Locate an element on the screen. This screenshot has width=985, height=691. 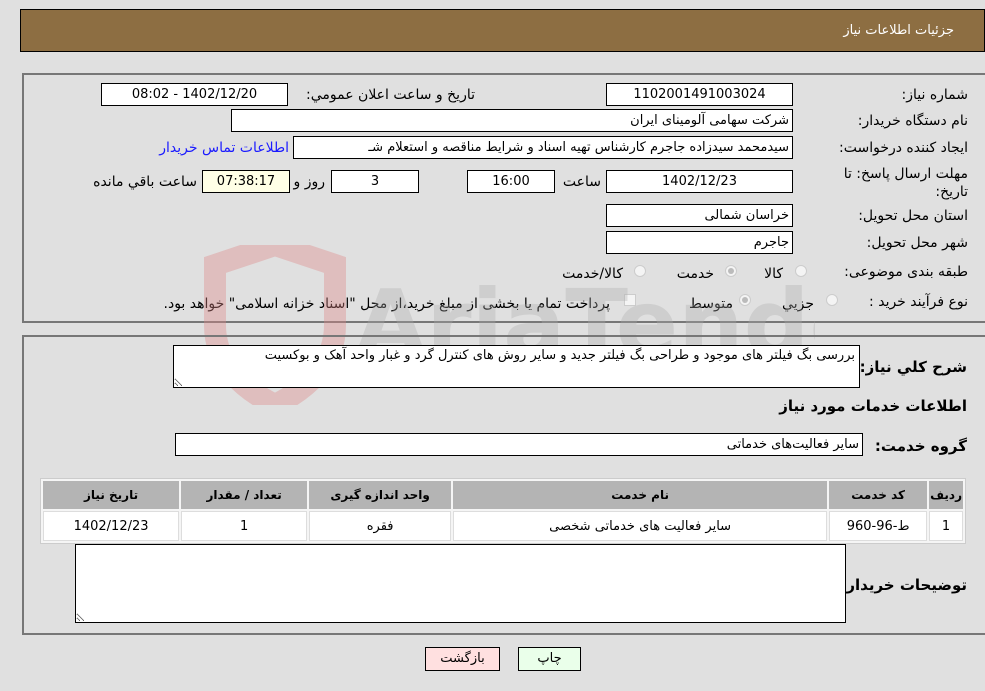
category-option-service: خدمت is located at coordinates (695, 274).